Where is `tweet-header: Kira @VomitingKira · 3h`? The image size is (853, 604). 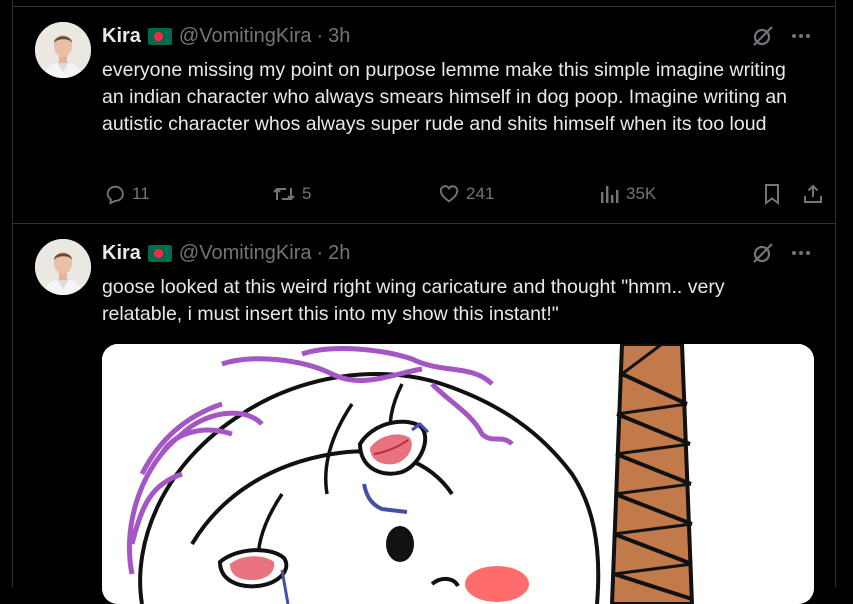 tweet-header: Kira @VomitingKira · 3h is located at coordinates (226, 36).